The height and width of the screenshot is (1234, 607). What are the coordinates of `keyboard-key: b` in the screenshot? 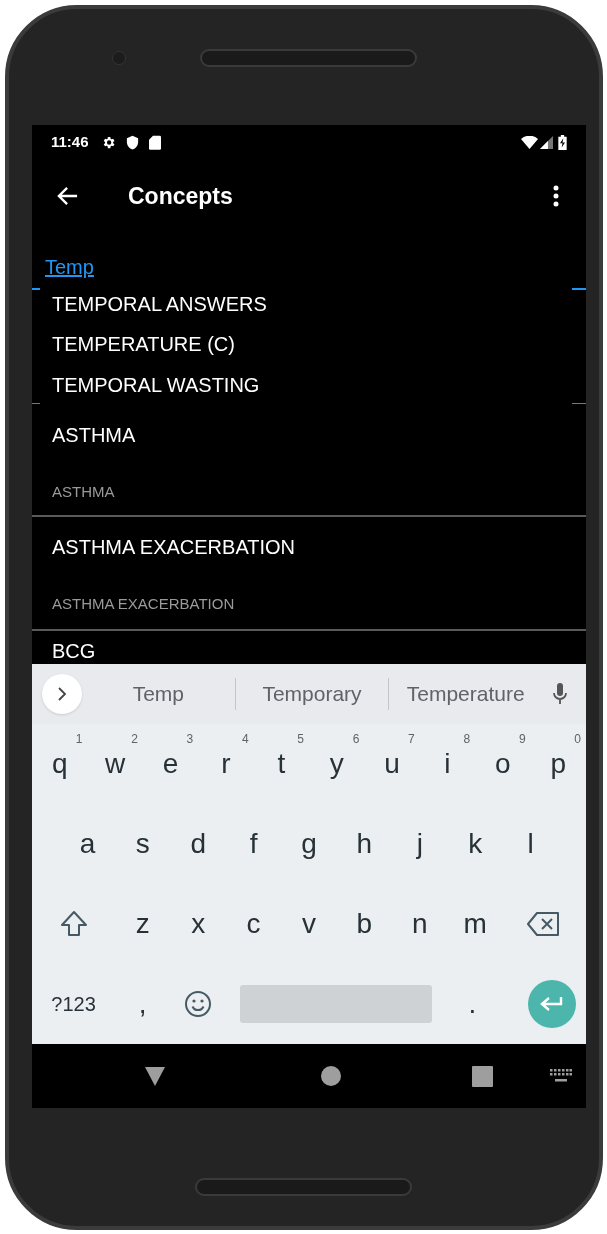 It's located at (364, 924).